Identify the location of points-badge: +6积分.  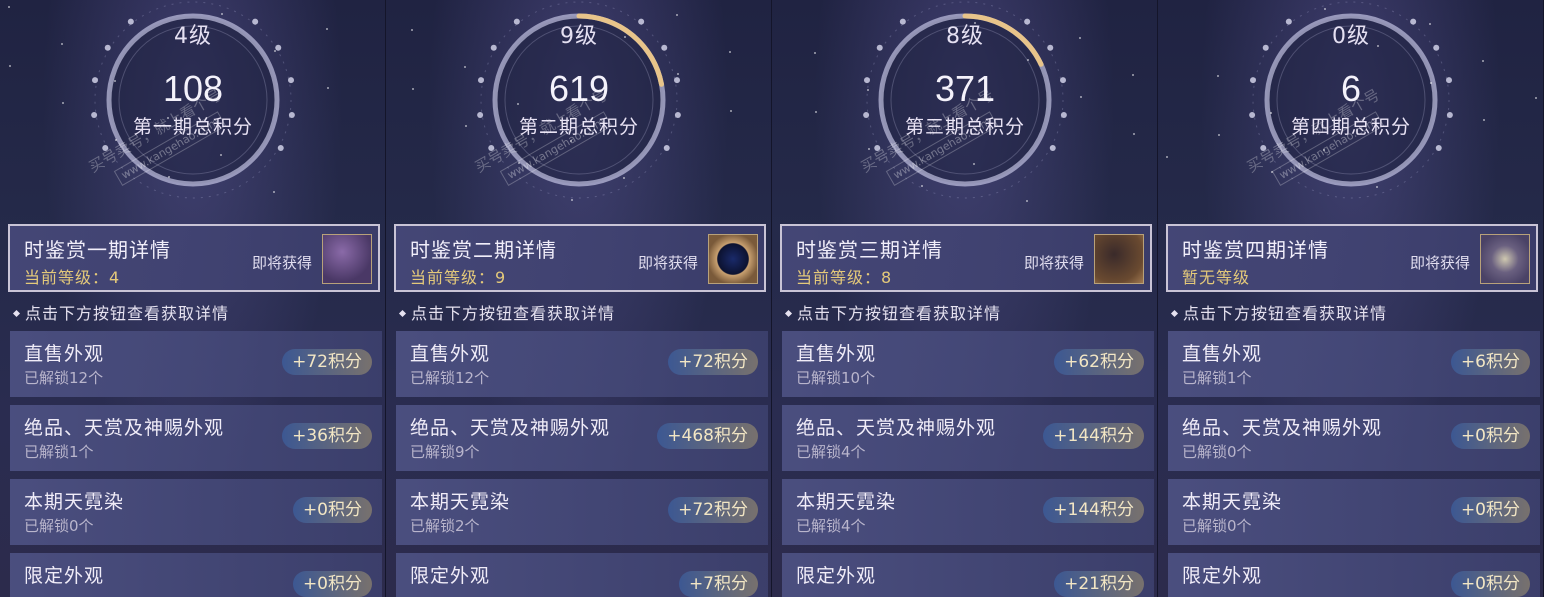
(1490, 362).